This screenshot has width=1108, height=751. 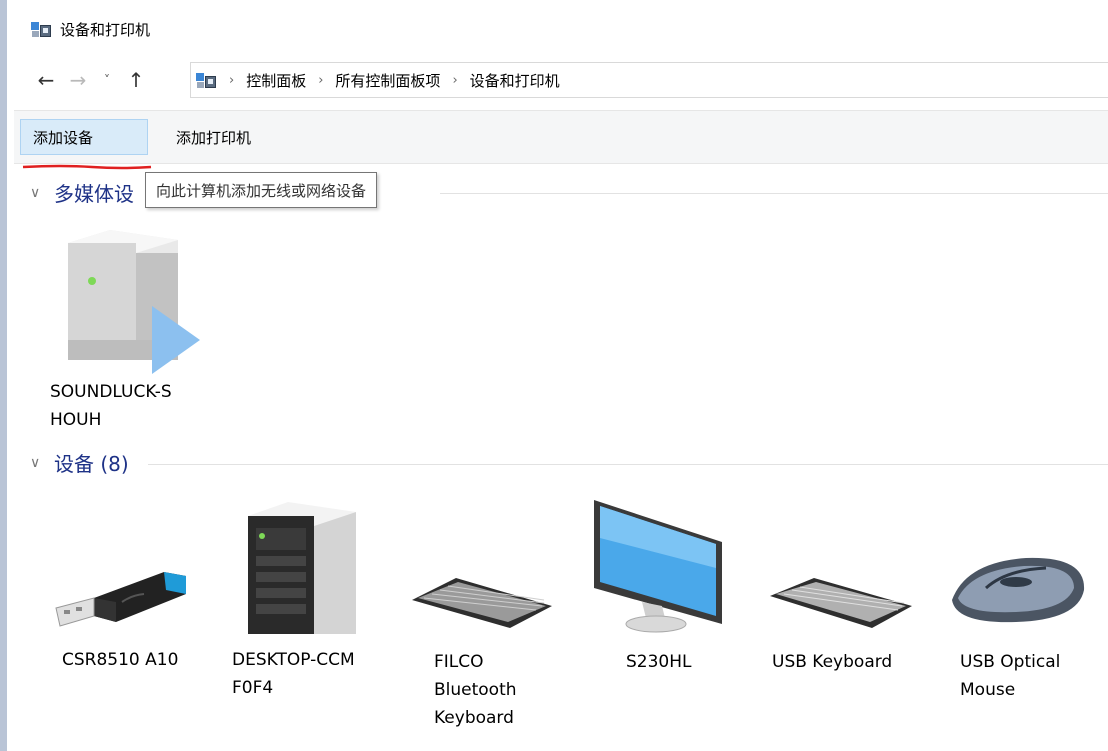 I want to click on device-name: CSR8510 A10, so click(x=120, y=660).